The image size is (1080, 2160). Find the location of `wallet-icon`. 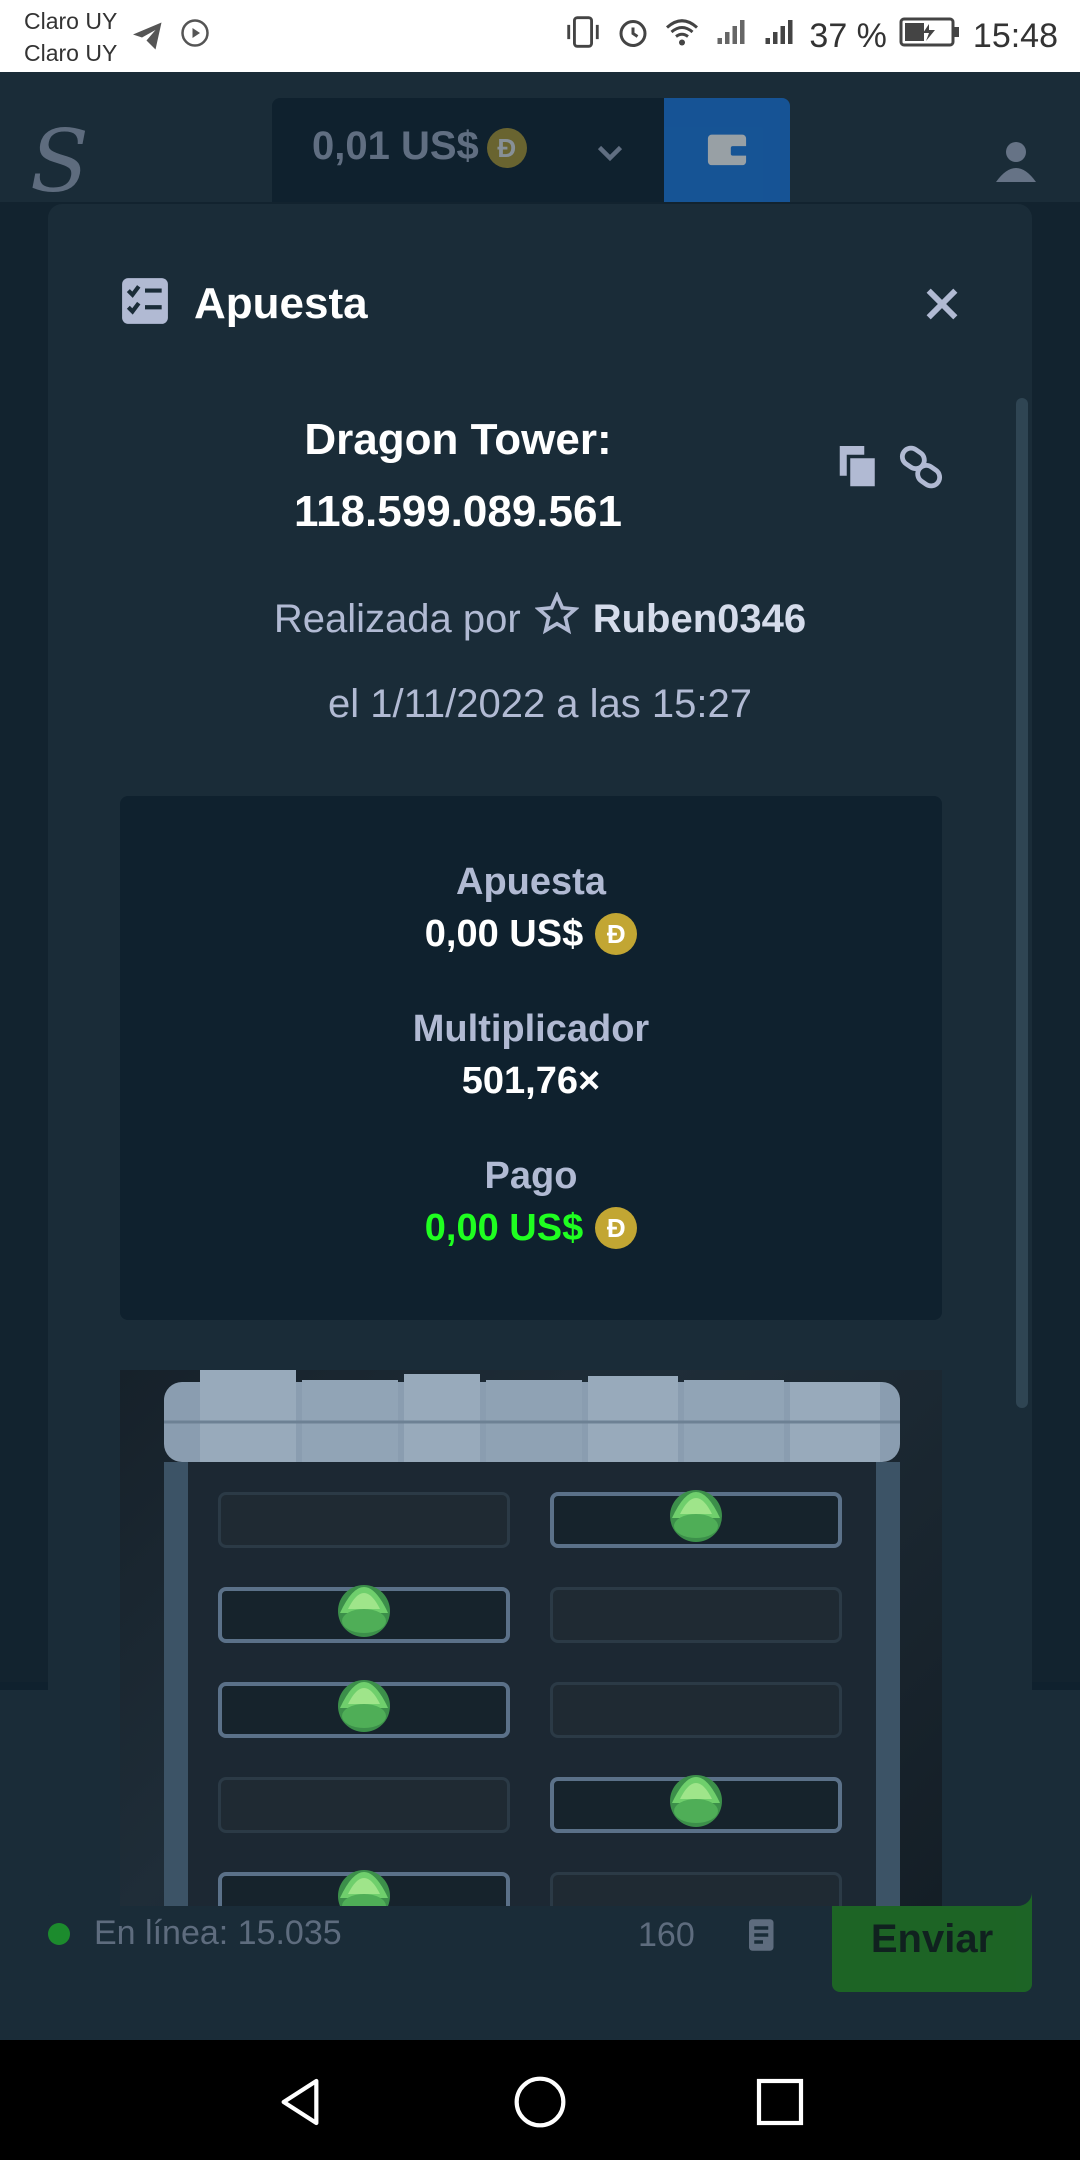

wallet-icon is located at coordinates (727, 150).